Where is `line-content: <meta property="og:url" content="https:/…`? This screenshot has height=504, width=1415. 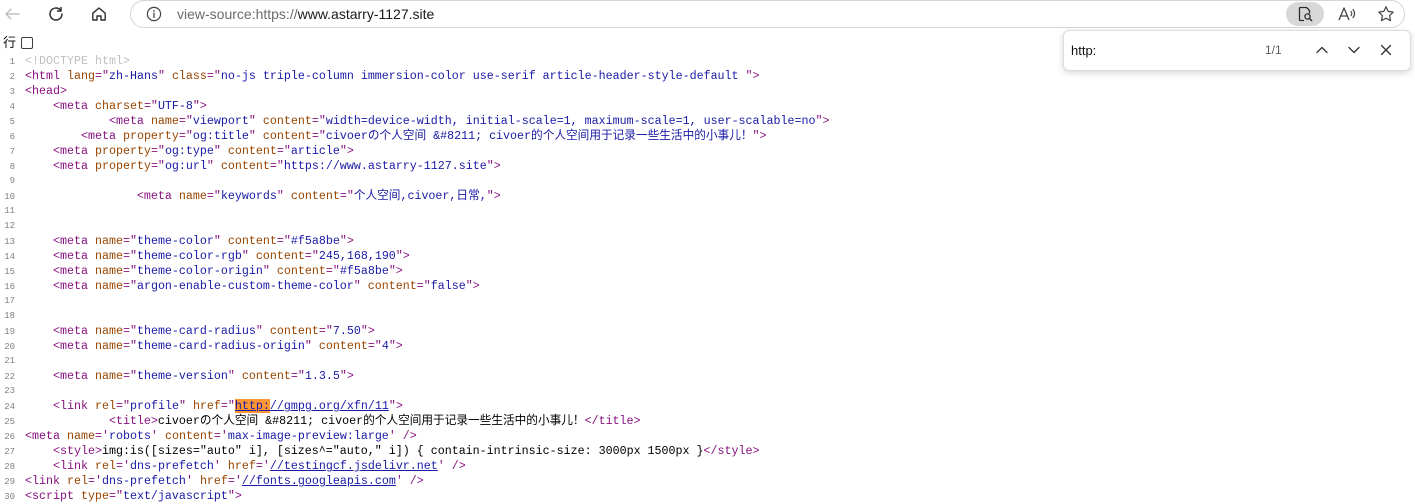 line-content: <meta property="og:url" content="https:/… is located at coordinates (263, 166).